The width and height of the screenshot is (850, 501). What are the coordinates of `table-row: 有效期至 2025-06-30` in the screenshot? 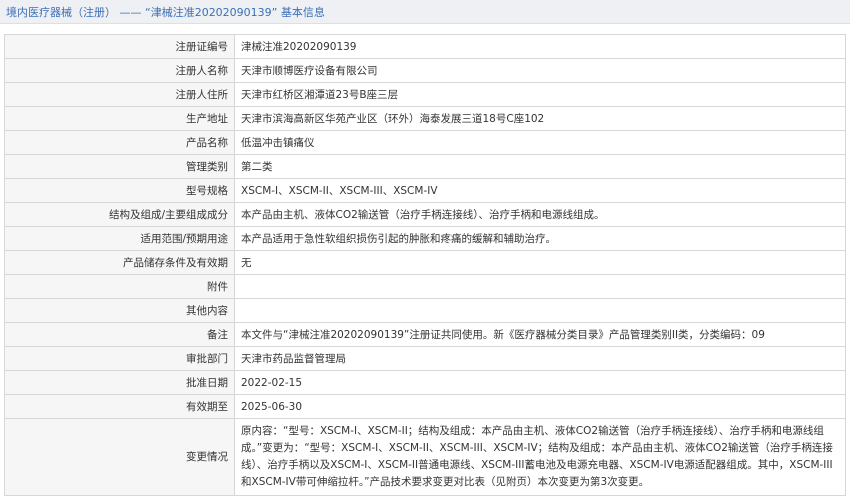 It's located at (425, 406).